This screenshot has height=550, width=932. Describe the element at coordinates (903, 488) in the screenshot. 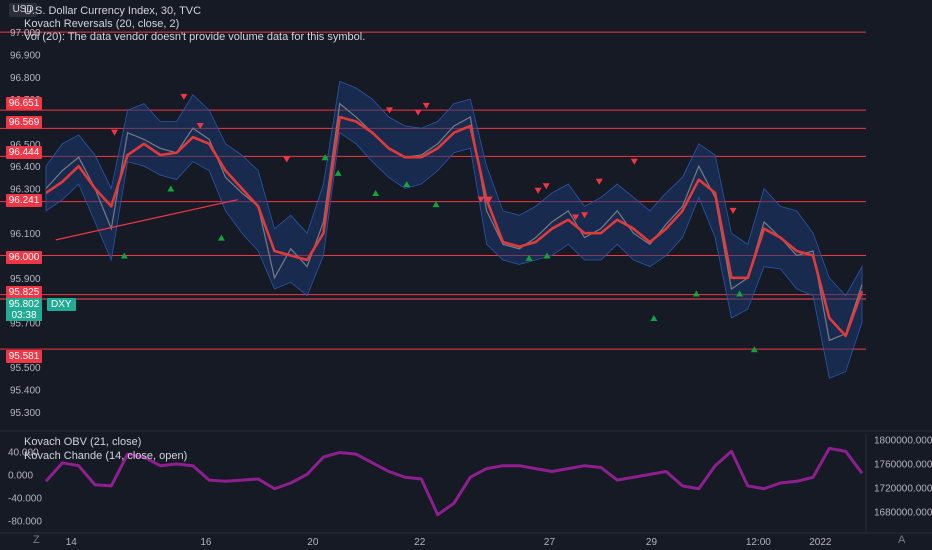

I see `oscillator-right-tick: 1720000.000` at that location.